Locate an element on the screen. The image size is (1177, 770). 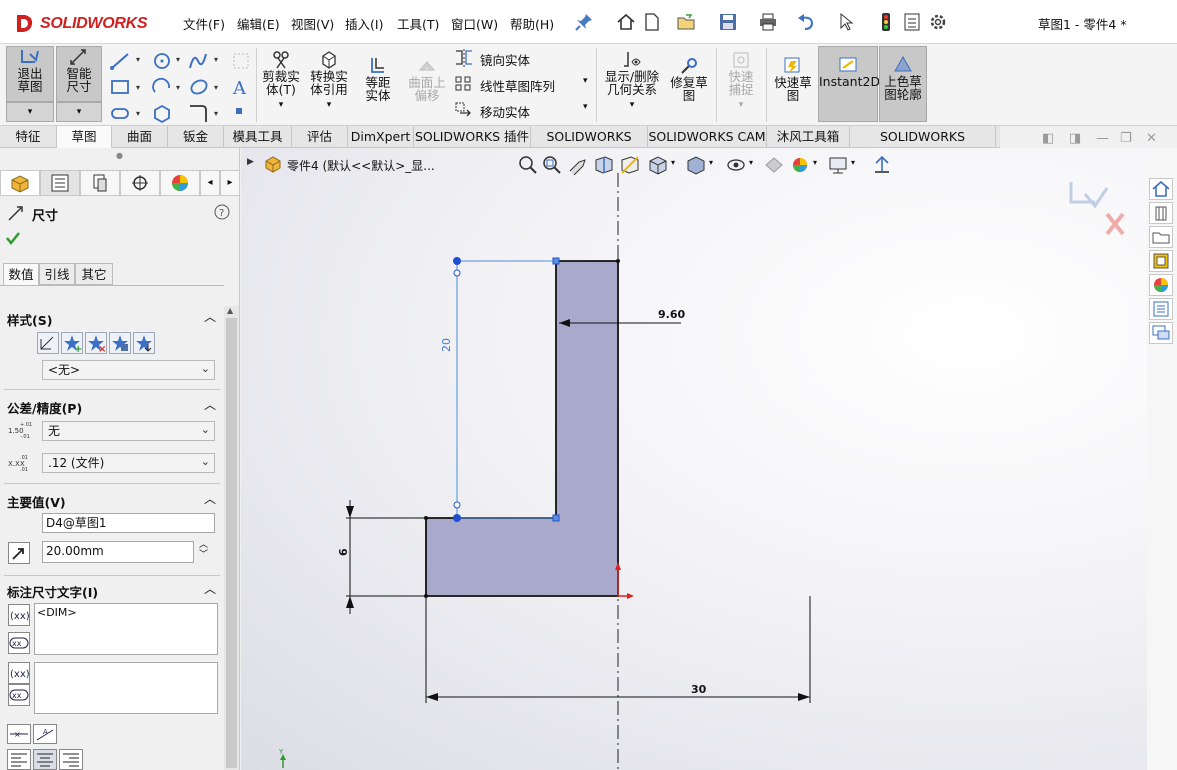
panel-scroll-thumb is located at coordinates (231, 543).